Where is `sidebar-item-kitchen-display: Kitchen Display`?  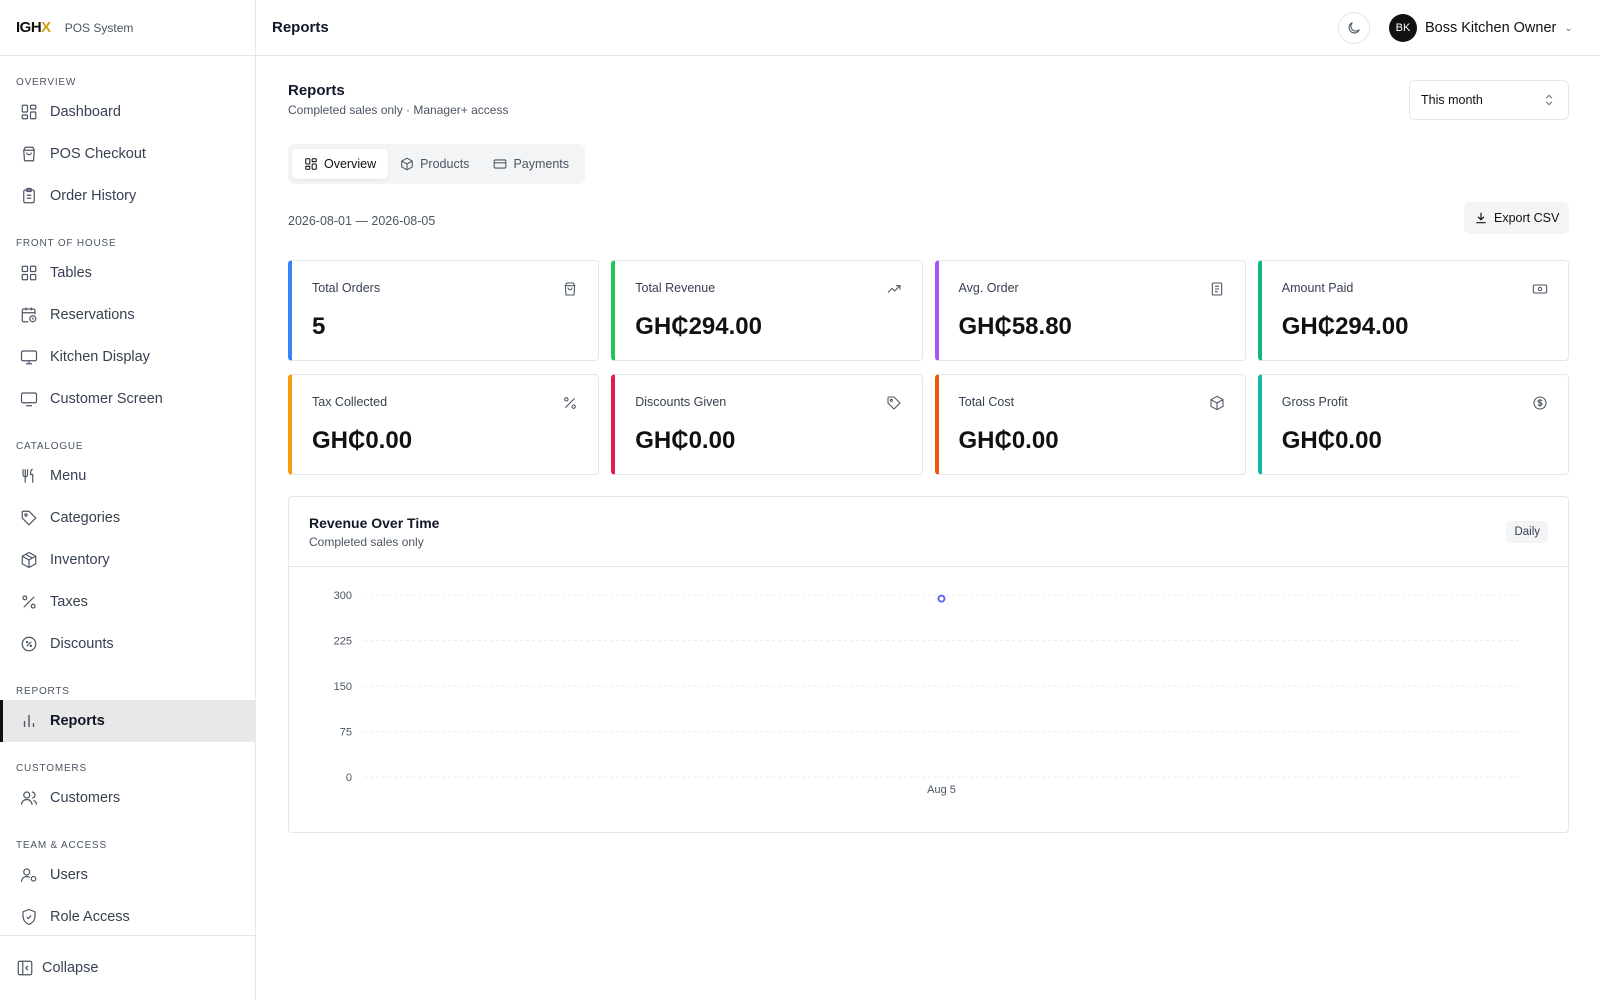 sidebar-item-kitchen-display: Kitchen Display is located at coordinates (128, 357).